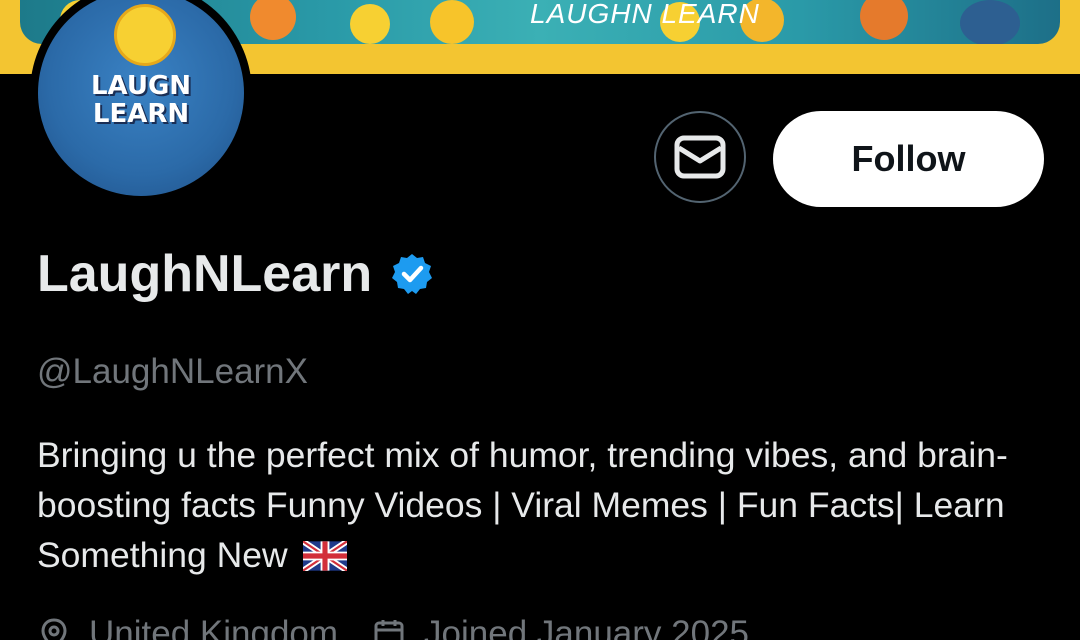 The height and width of the screenshot is (640, 1080). I want to click on follow-button: Follow, so click(908, 159).